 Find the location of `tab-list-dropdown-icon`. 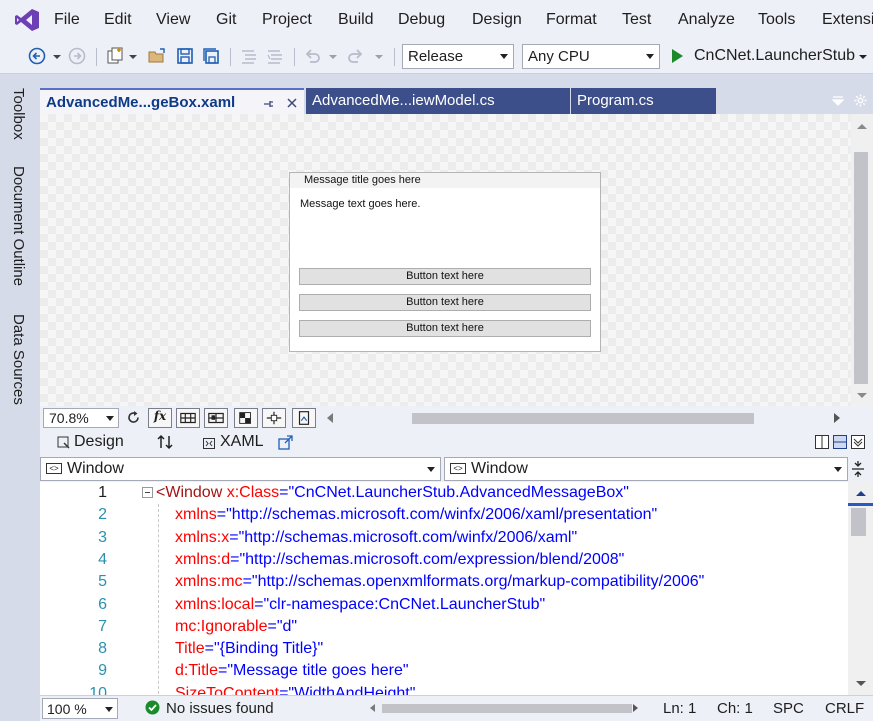

tab-list-dropdown-icon is located at coordinates (838, 101).